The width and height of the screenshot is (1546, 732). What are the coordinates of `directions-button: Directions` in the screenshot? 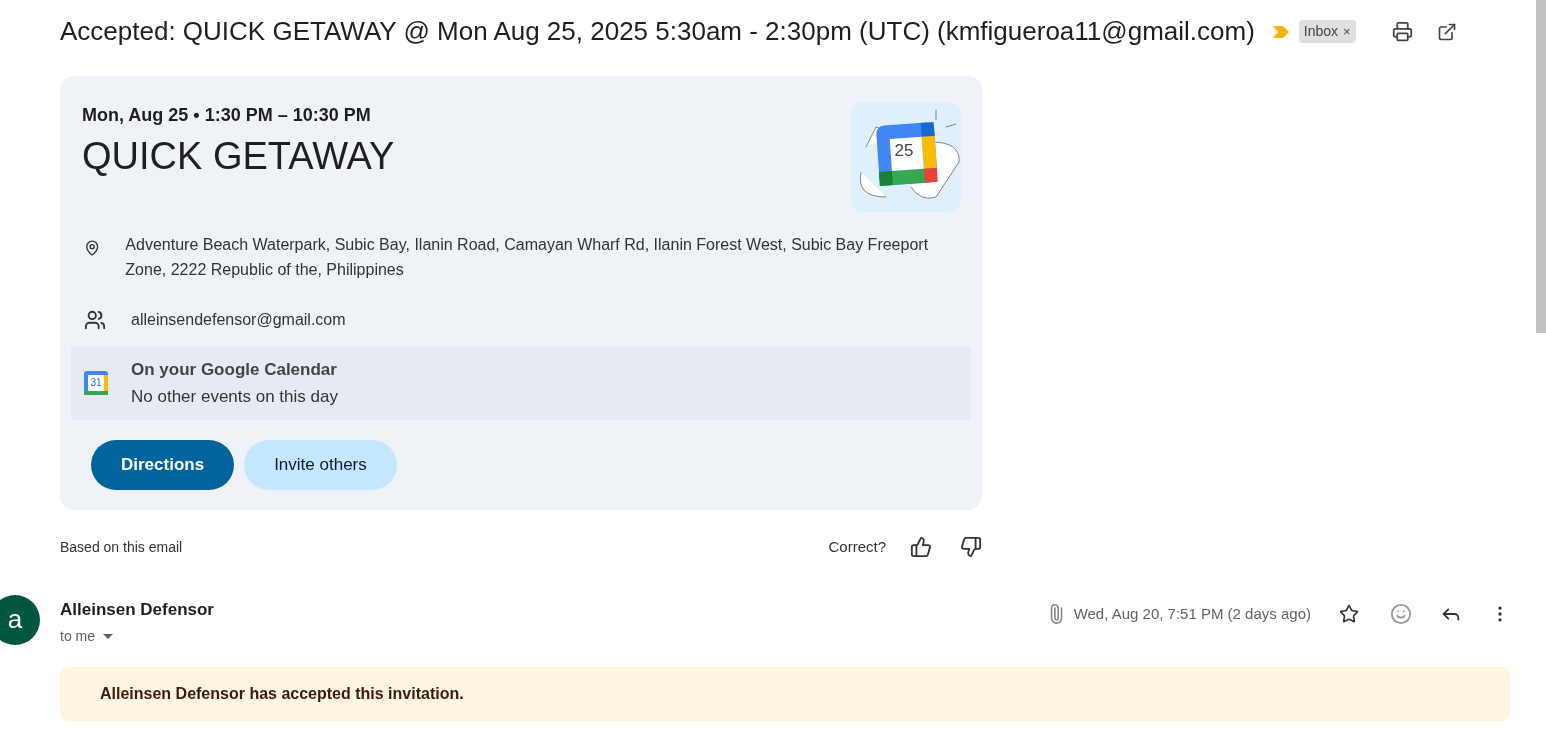 It's located at (163, 465).